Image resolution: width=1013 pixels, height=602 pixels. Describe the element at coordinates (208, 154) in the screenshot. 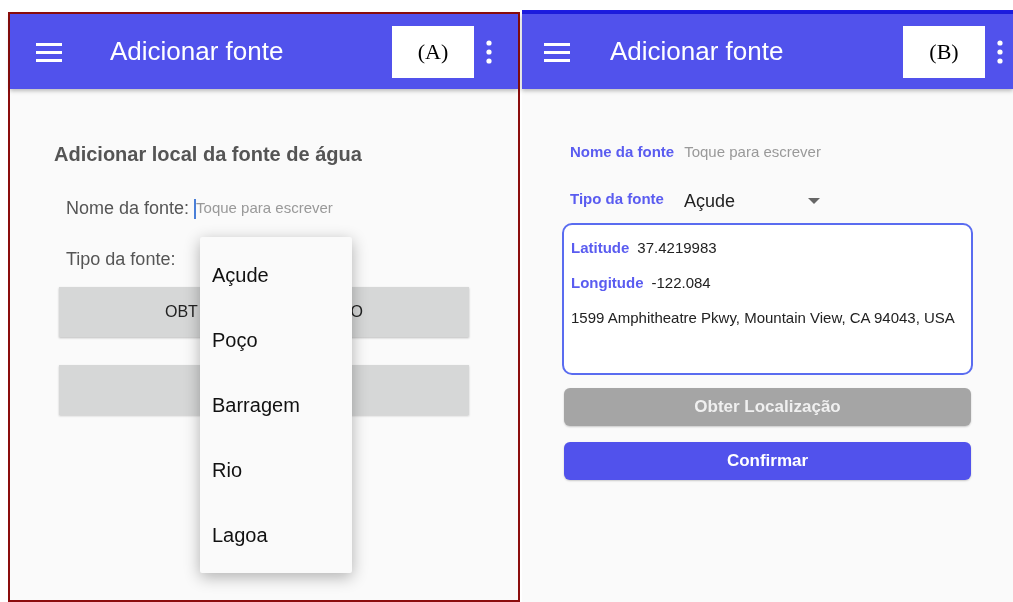

I see `section-heading: Adicionar local da fonte de água` at that location.